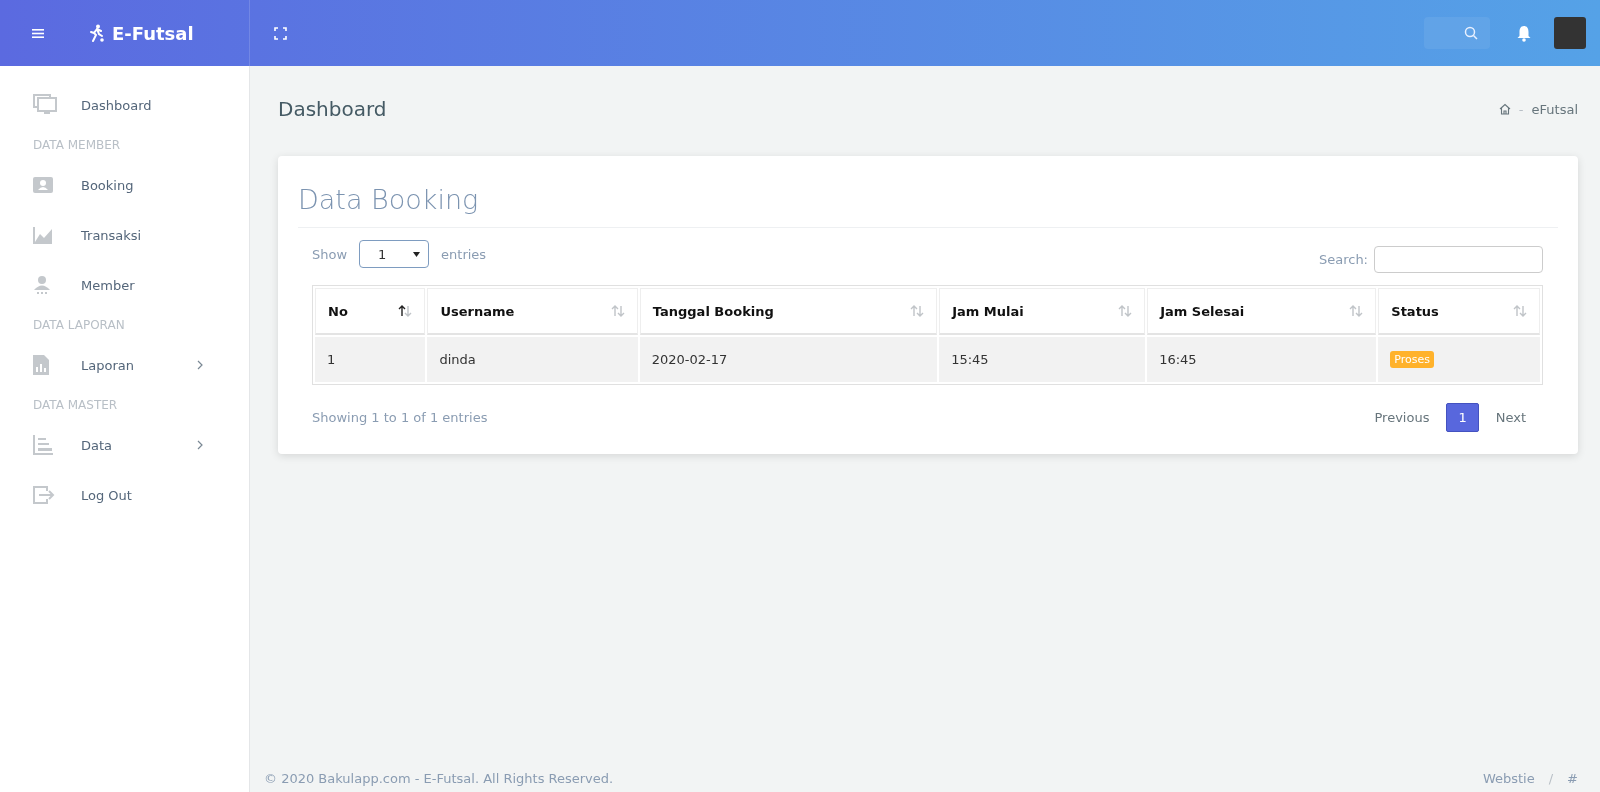  Describe the element at coordinates (464, 254) in the screenshot. I see `entries-label: entries` at that location.